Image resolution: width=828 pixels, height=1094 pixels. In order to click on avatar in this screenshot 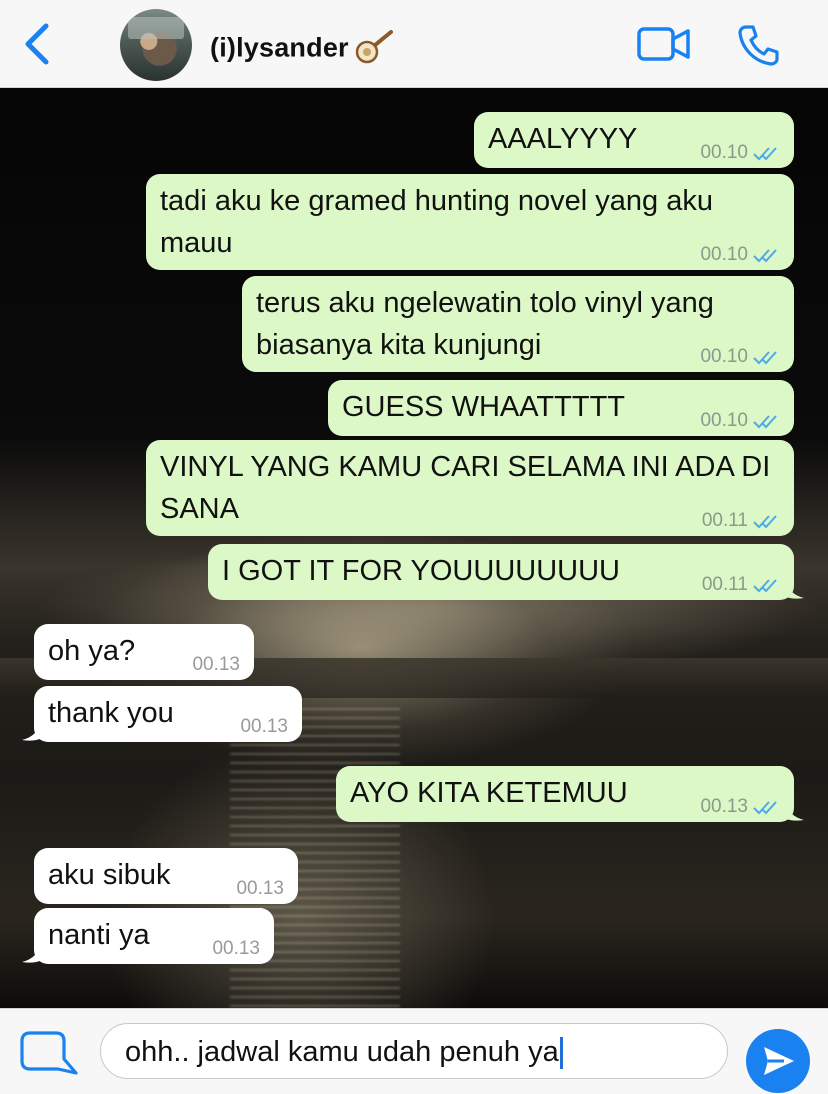, I will do `click(156, 45)`.